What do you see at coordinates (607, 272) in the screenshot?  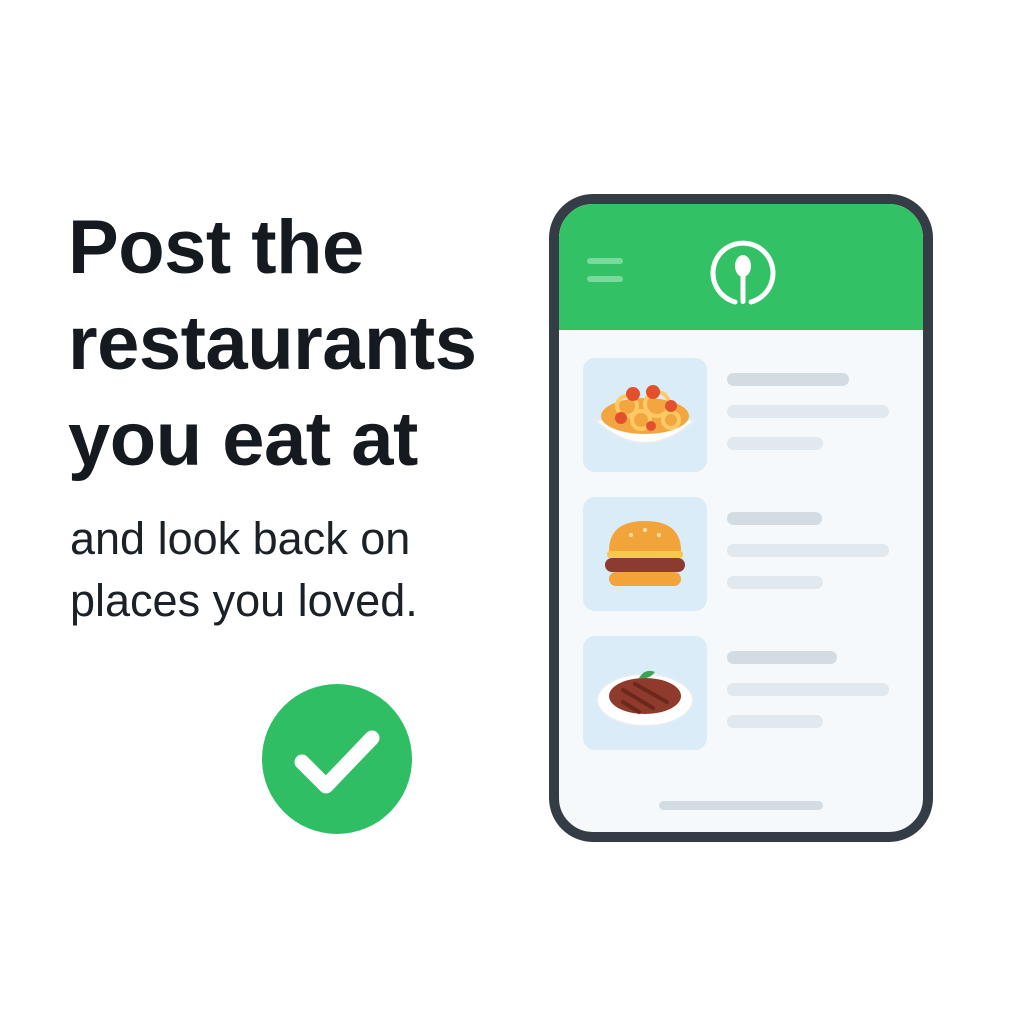 I see `hamburger-menu-icon` at bounding box center [607, 272].